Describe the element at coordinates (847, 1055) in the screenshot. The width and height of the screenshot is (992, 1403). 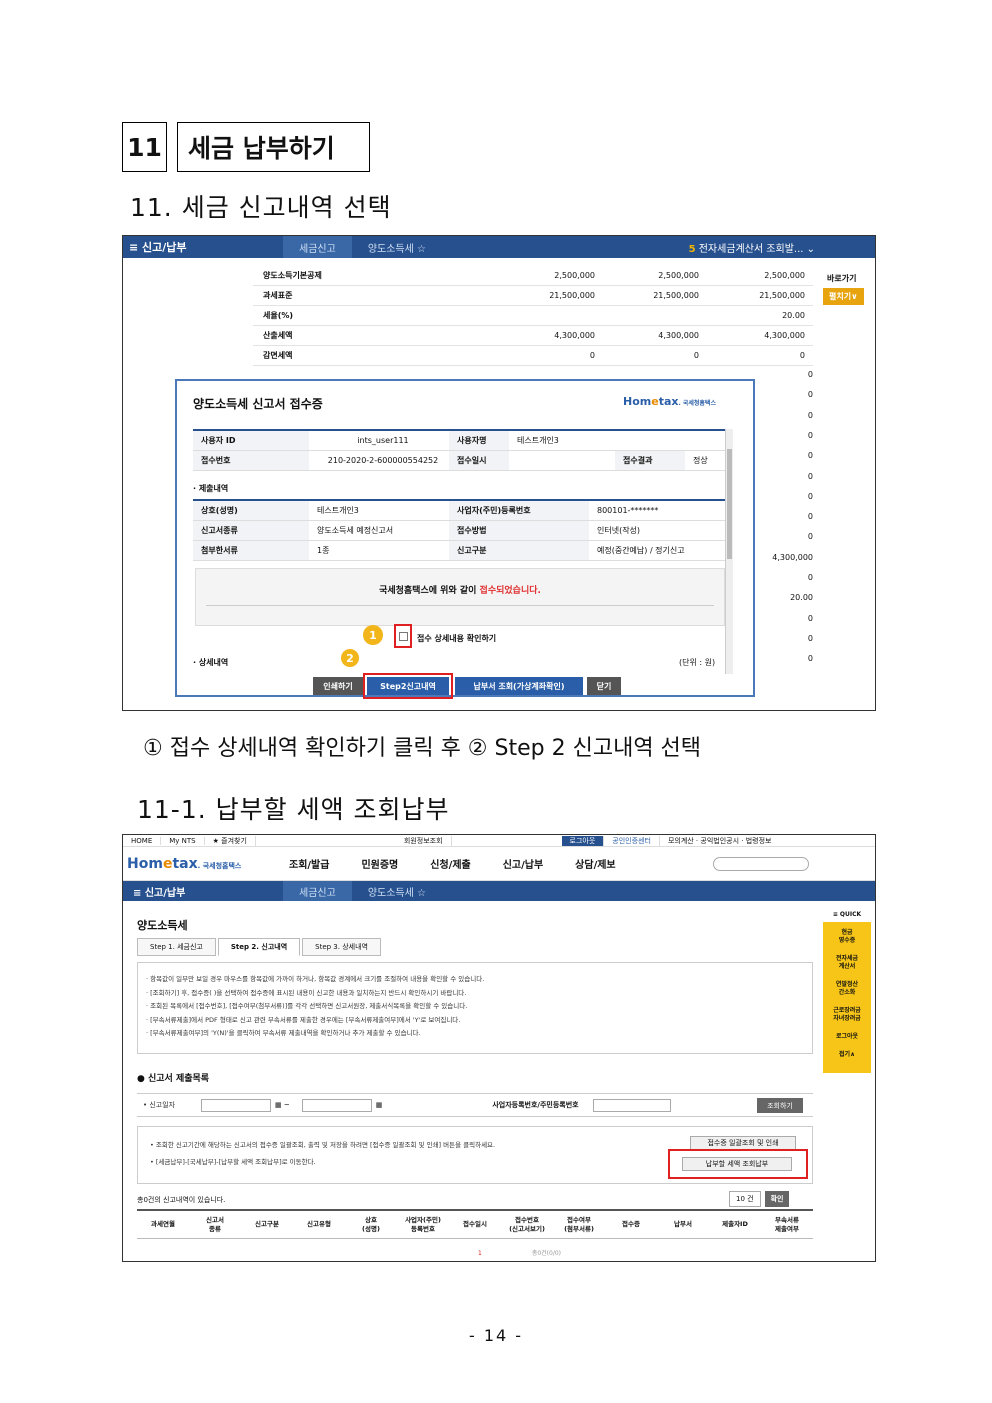
I see `quick-fold-button: 접기∧` at that location.